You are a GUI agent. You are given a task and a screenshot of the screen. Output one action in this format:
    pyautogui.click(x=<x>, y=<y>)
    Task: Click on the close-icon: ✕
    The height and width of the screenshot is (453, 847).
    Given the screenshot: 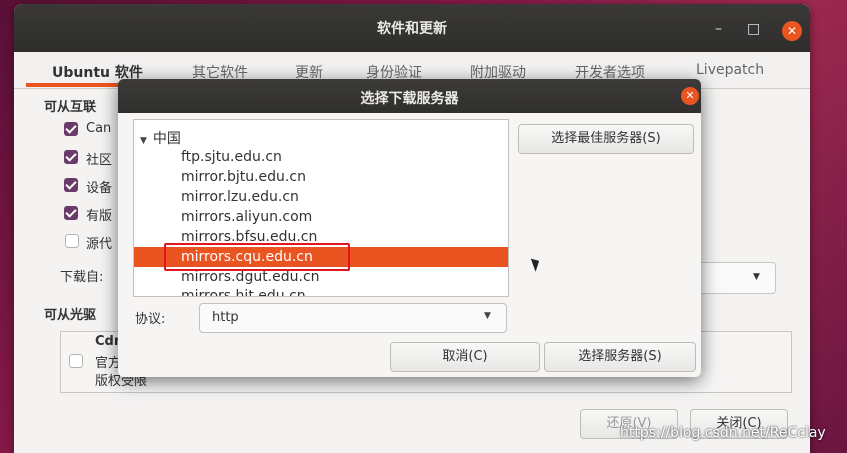 What is the action you would take?
    pyautogui.click(x=792, y=31)
    